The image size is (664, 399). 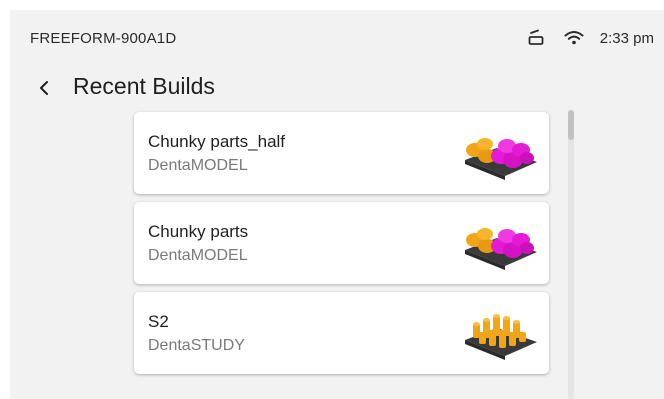 I want to click on build-material: DentaSTUDY, so click(x=196, y=345).